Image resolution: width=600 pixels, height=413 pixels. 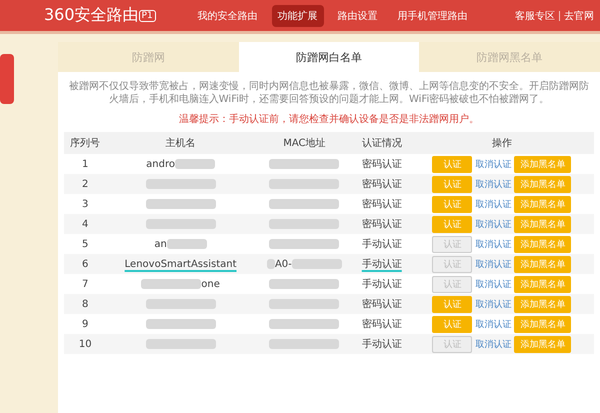 I want to click on table-cell: 8, so click(x=85, y=304).